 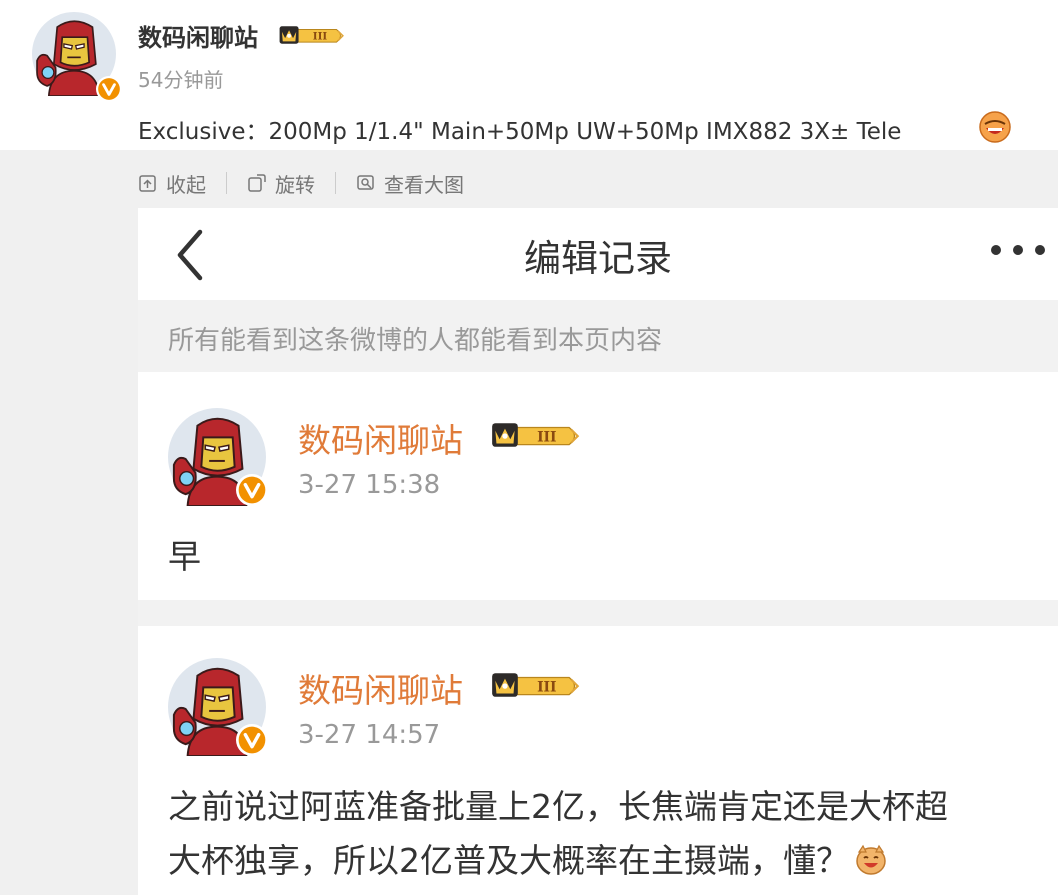 What do you see at coordinates (365, 182) in the screenshot?
I see `zoom-image-icon` at bounding box center [365, 182].